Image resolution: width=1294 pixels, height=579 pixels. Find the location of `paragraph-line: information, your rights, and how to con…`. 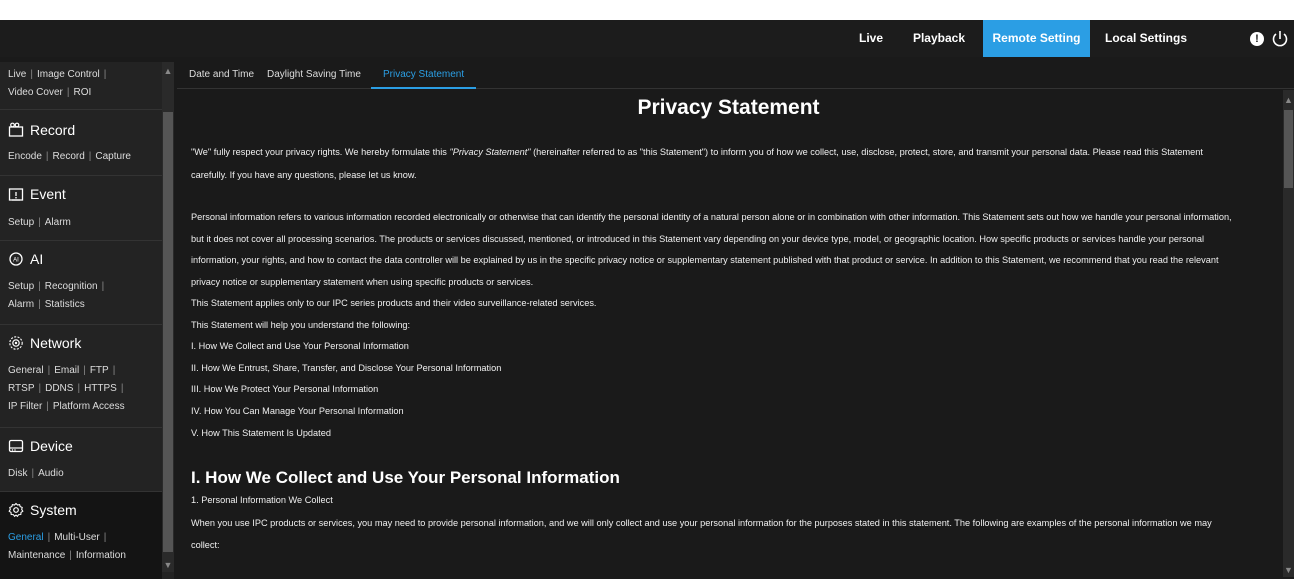

paragraph-line: information, your rights, and how to con… is located at coordinates (705, 260).